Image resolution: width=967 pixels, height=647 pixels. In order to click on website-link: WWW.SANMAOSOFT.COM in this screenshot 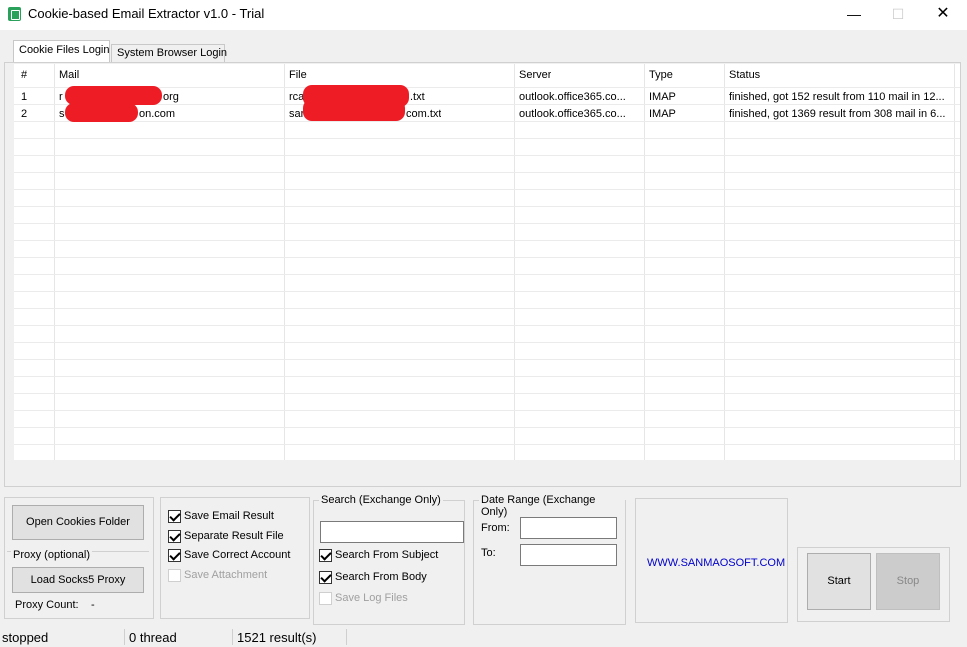, I will do `click(716, 563)`.